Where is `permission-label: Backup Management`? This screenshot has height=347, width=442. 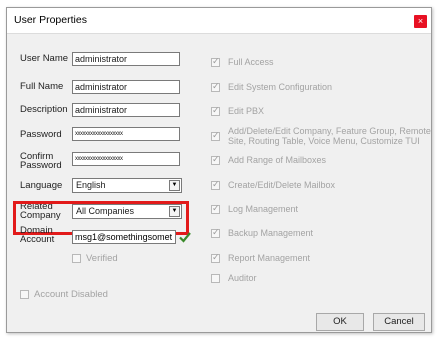
permission-label: Backup Management is located at coordinates (271, 233).